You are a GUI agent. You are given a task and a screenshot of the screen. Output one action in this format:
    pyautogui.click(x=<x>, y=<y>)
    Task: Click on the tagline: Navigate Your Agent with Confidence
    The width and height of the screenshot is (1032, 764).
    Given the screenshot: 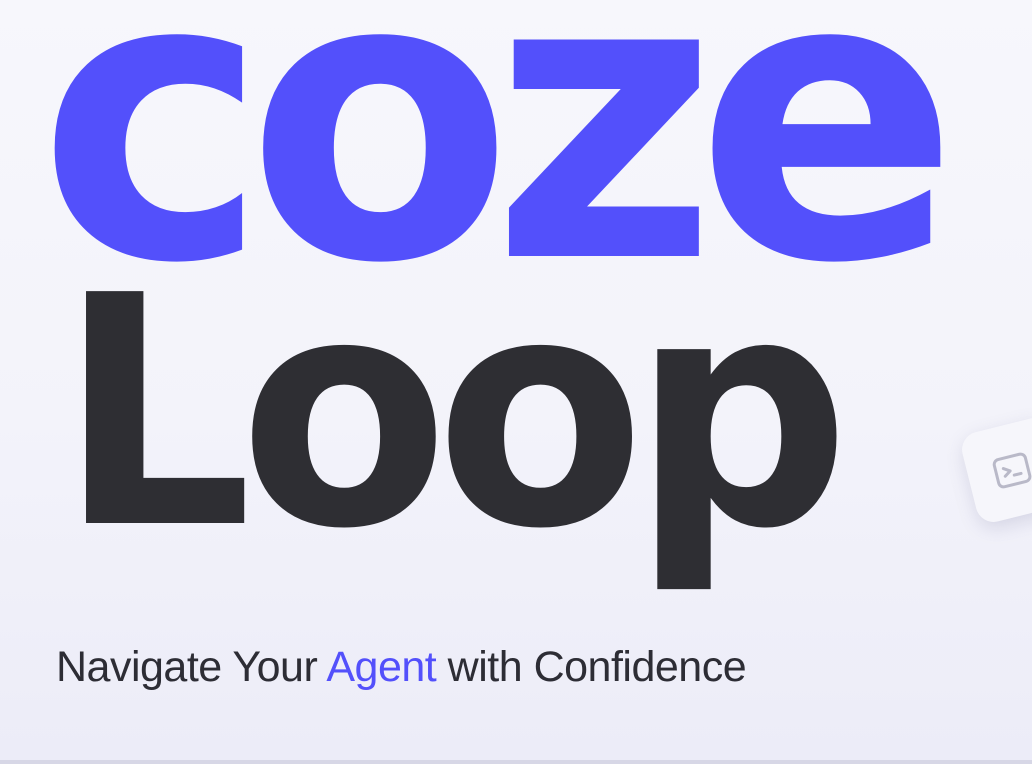 What is the action you would take?
    pyautogui.click(x=401, y=668)
    